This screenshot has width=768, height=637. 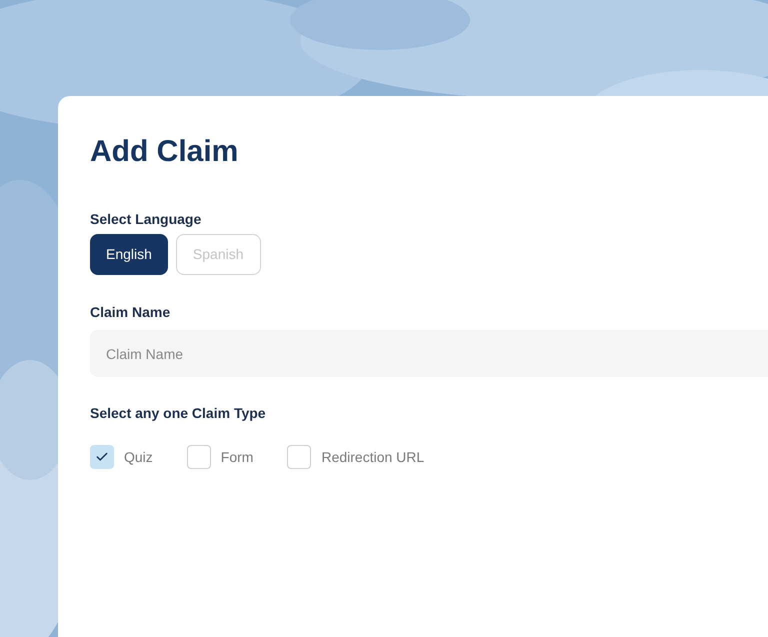 I want to click on field-label: Claim Name, so click(x=130, y=312).